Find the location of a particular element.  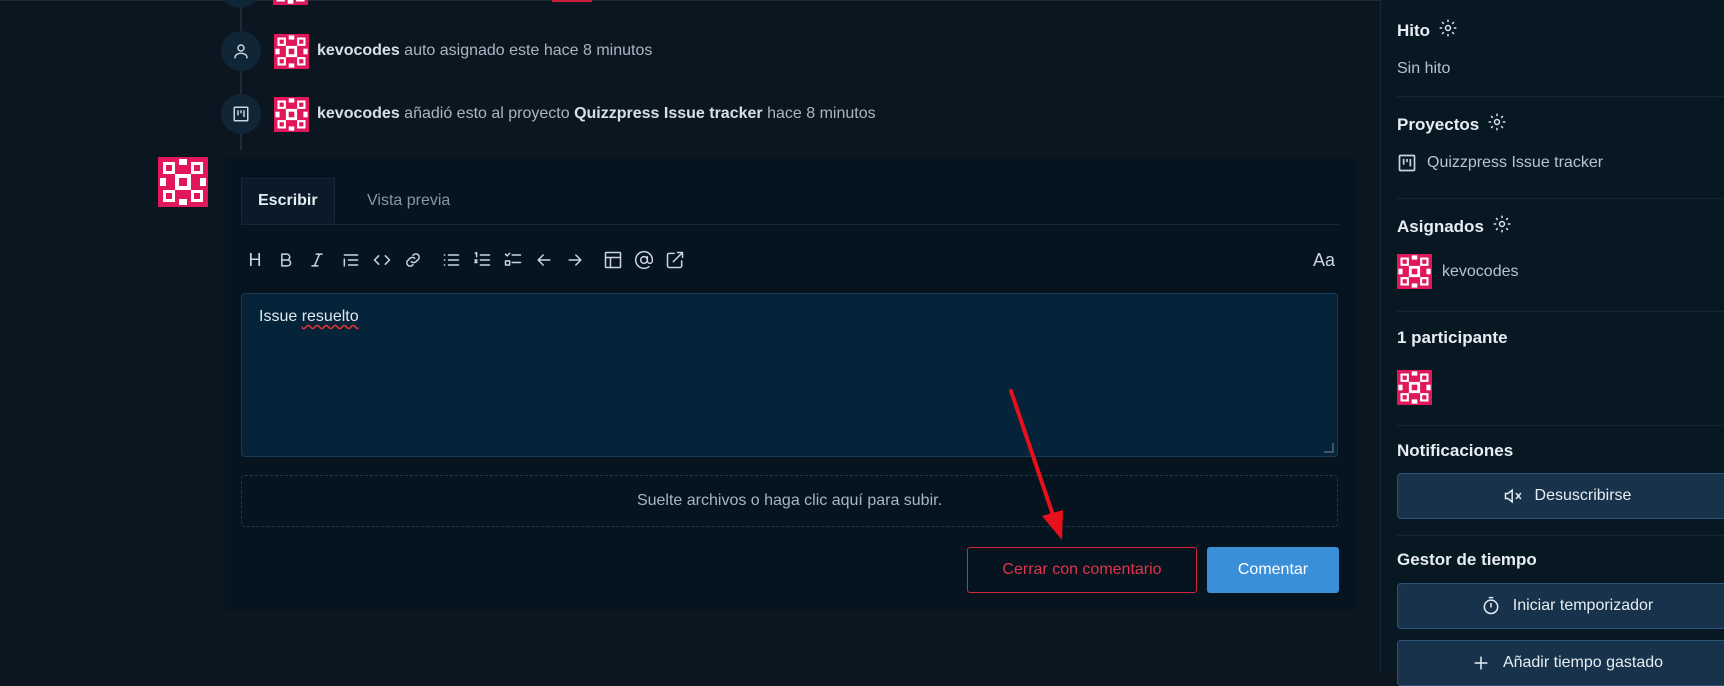

assignee-item: kevocodes is located at coordinates (1560, 271).